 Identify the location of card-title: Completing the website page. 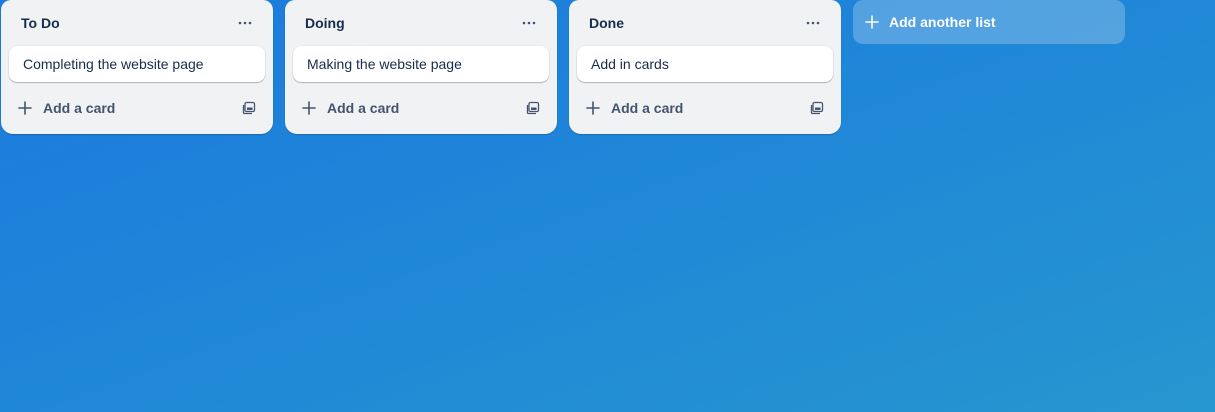
(113, 64).